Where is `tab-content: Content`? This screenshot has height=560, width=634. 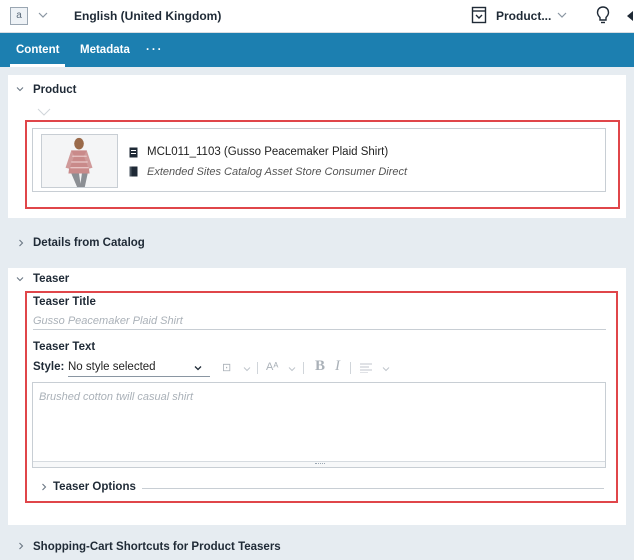 tab-content: Content is located at coordinates (37, 50).